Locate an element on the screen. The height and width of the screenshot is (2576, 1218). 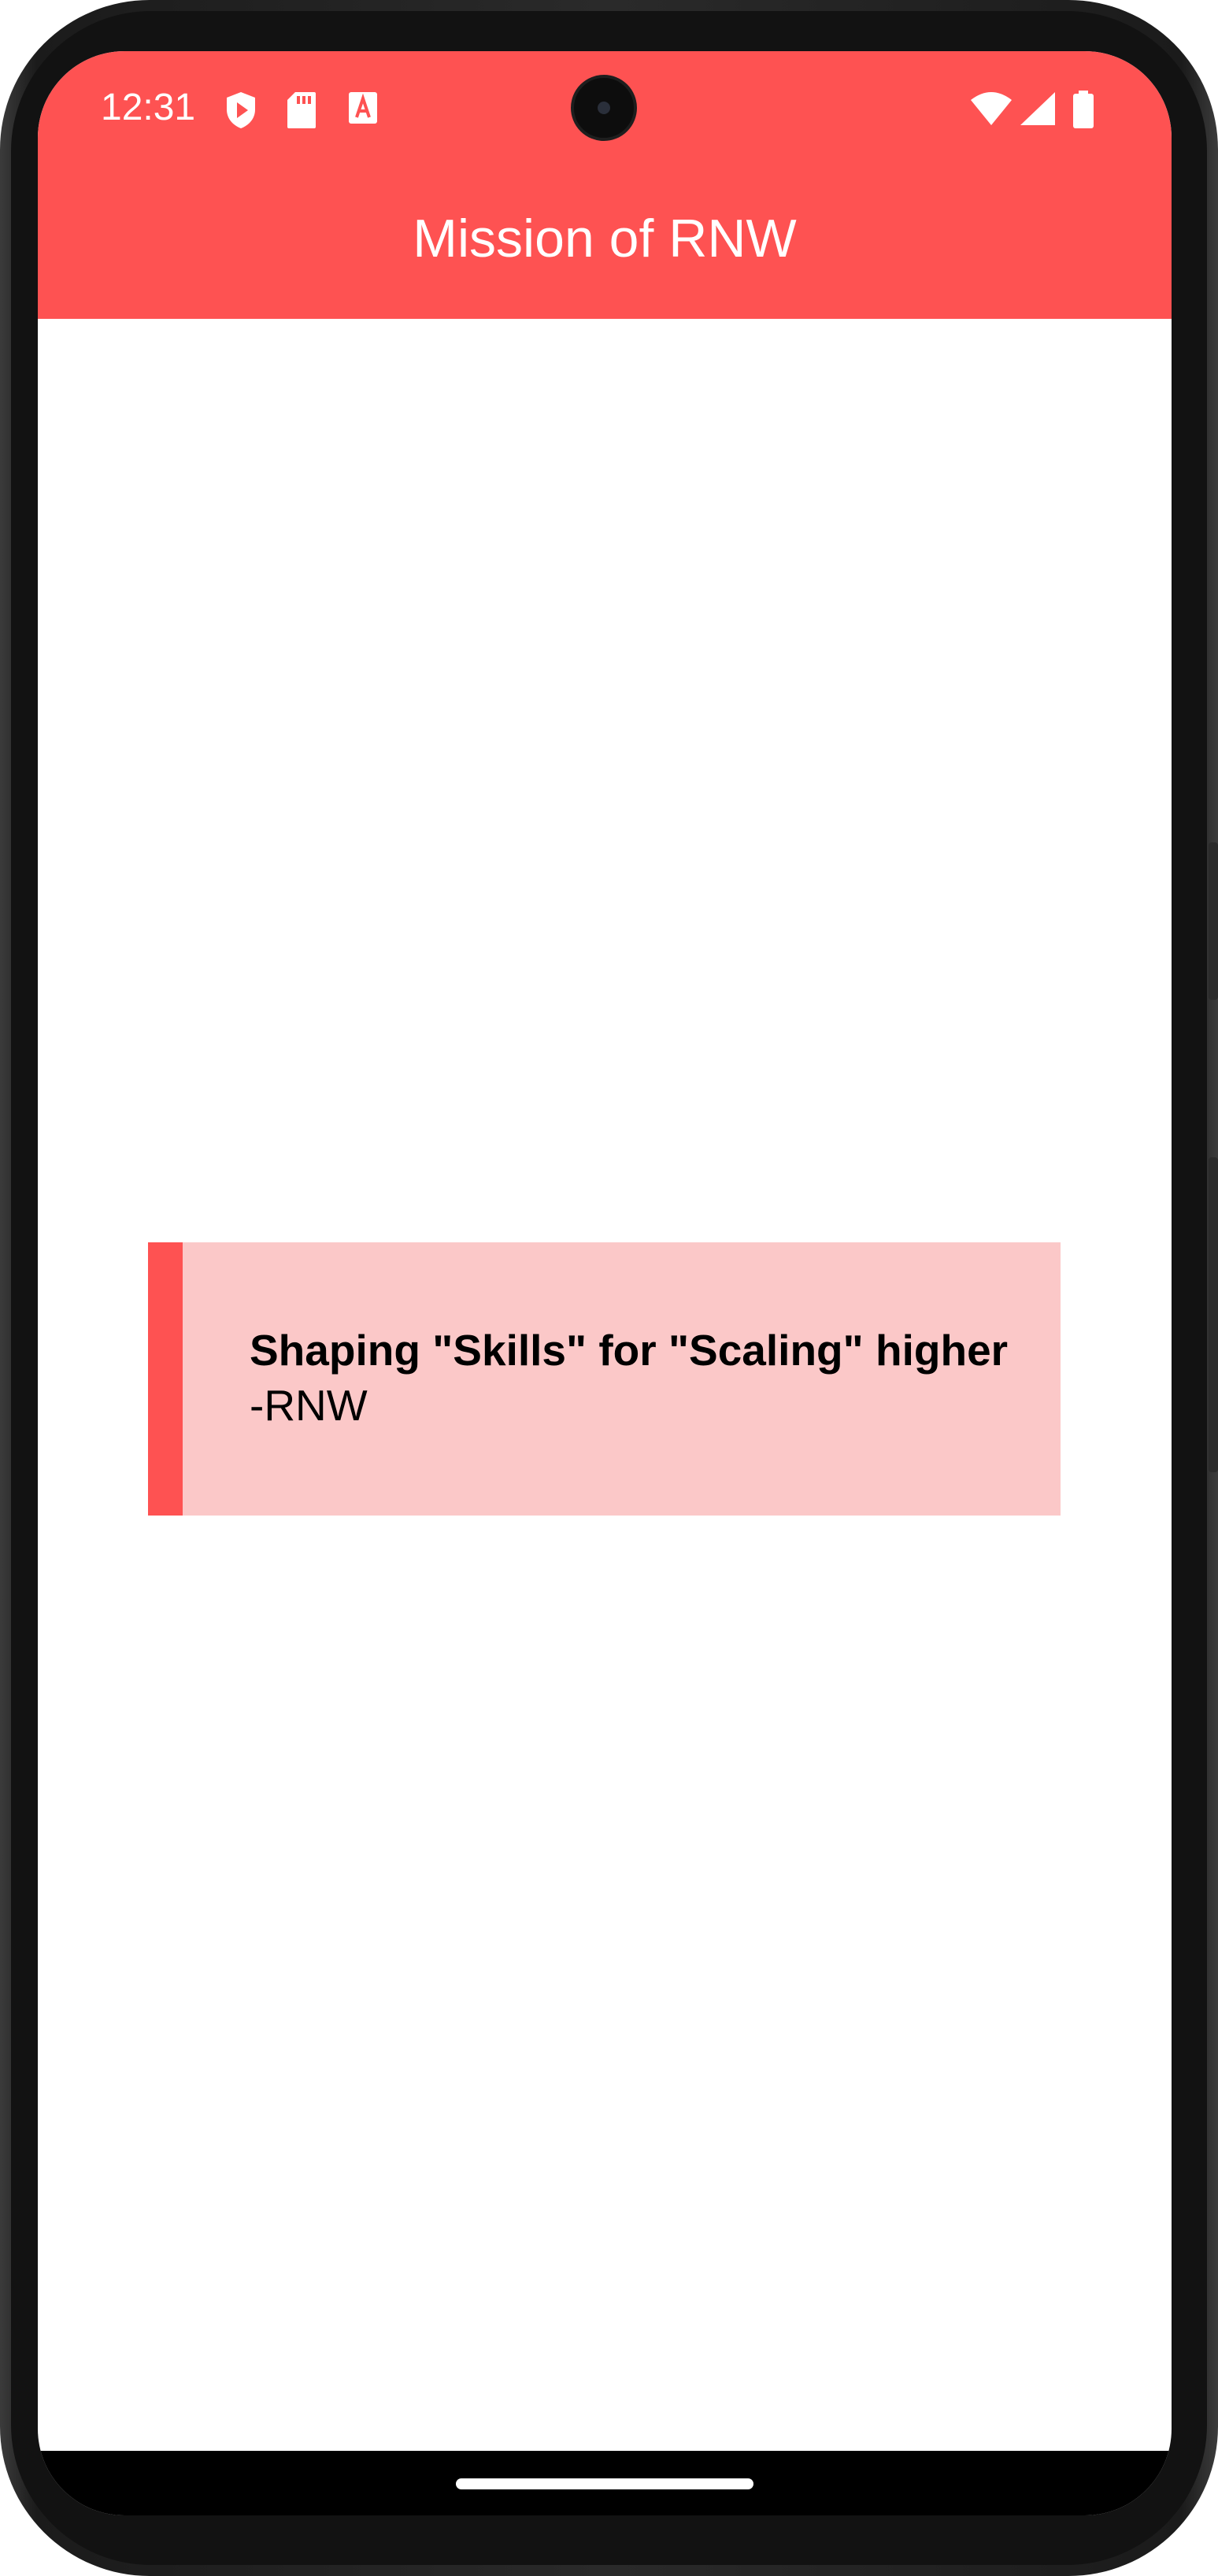
app-bar: Mission of RNW is located at coordinates (605, 242).